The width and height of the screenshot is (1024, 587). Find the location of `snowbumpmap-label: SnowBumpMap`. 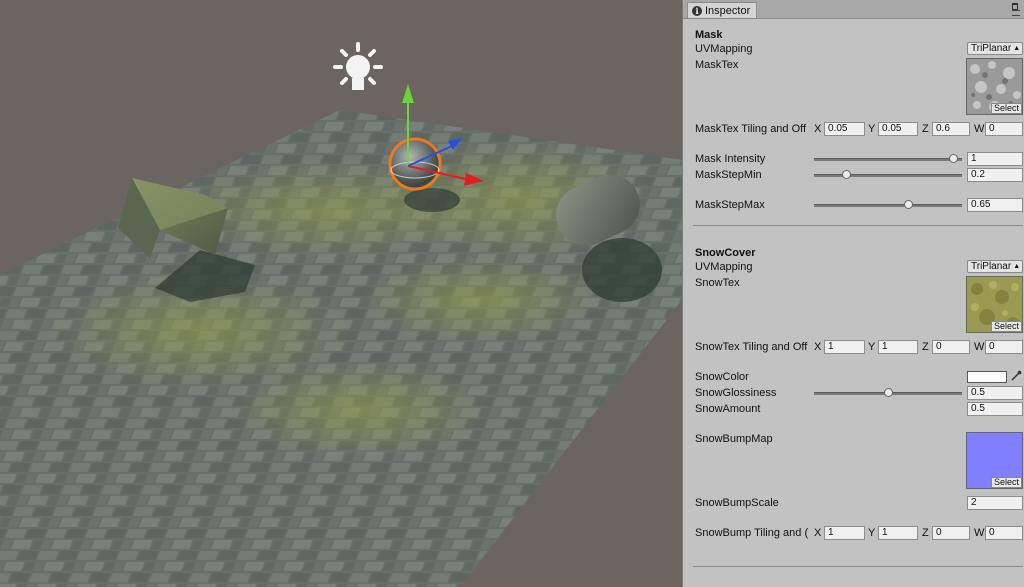

snowbumpmap-label: SnowBumpMap is located at coordinates (734, 439).